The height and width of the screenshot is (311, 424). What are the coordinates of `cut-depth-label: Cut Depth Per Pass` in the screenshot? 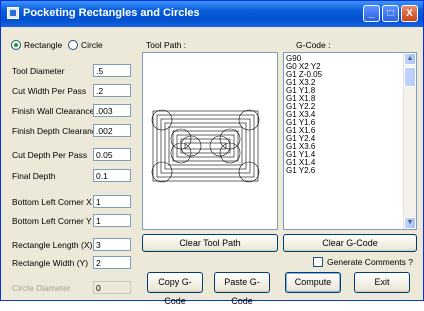 It's located at (50, 155).